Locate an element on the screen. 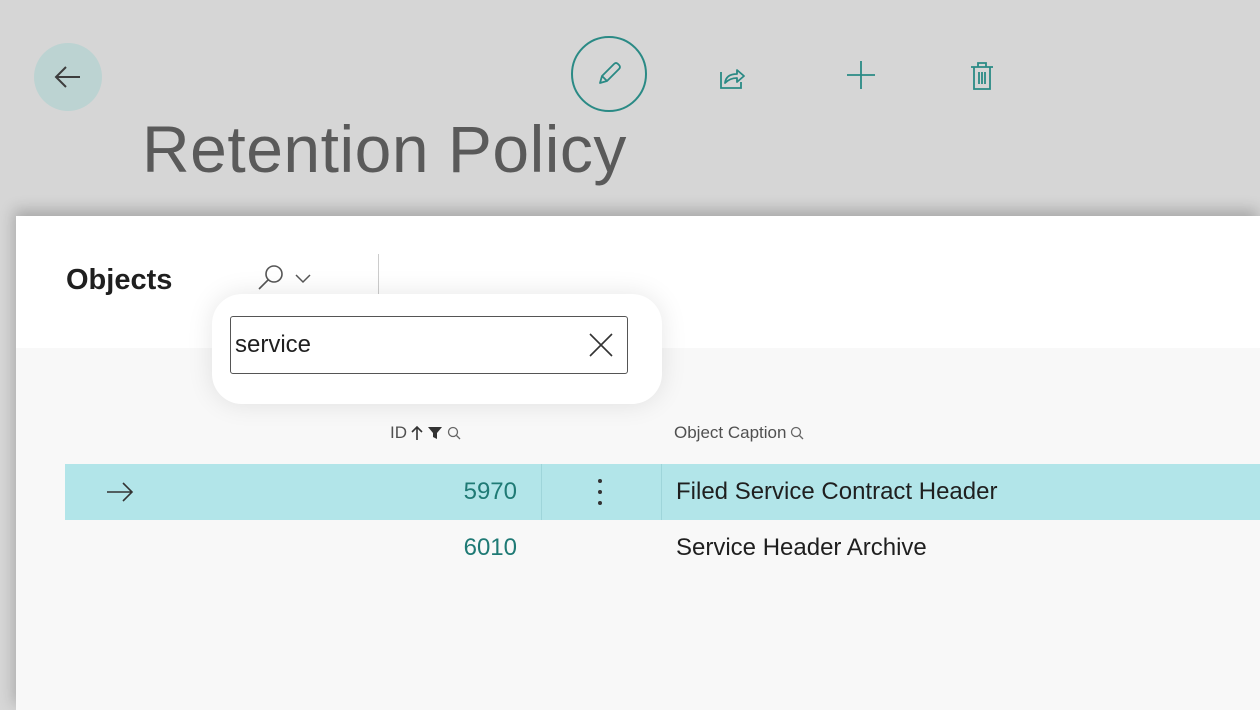 The image size is (1260, 710). part-title: Objects is located at coordinates (119, 280).